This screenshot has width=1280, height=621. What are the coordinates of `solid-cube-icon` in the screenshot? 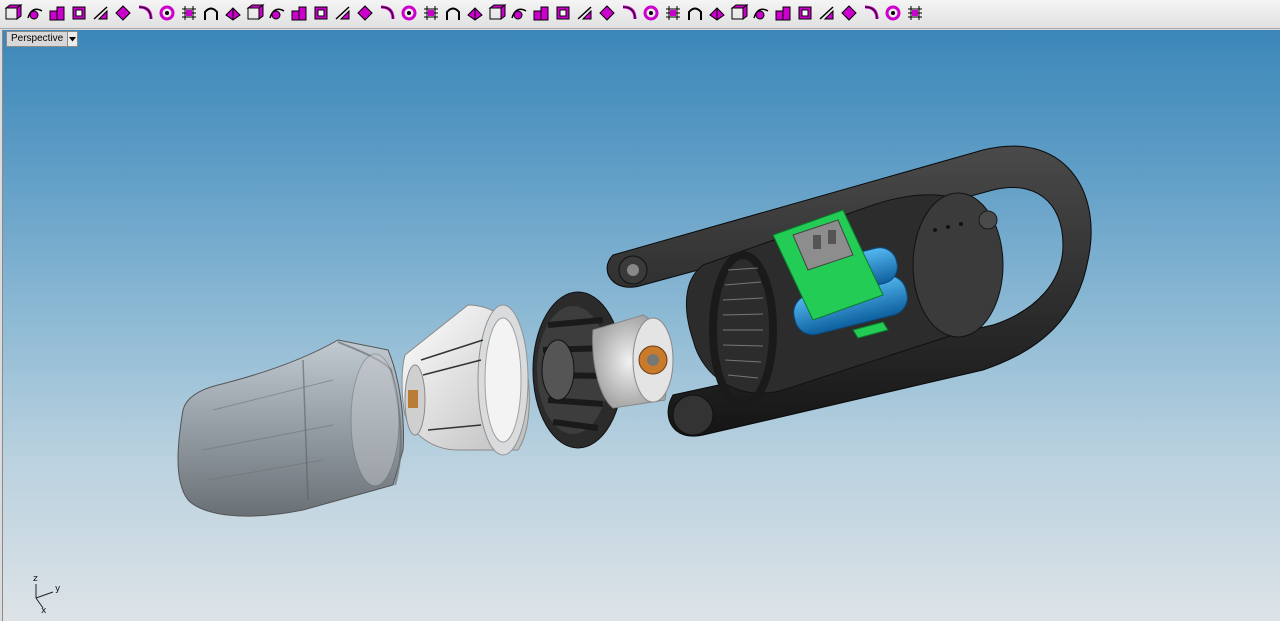 It's located at (893, 13).